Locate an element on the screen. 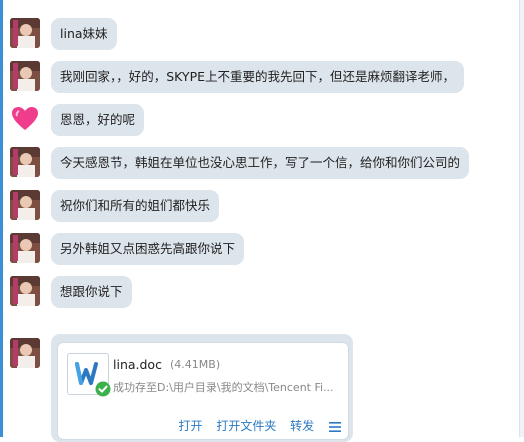 This screenshot has height=442, width=524. message-bubble: 今天感恩节，韩姐在单位也没心思工作，写了一个信，给你和你们公司的 is located at coordinates (260, 163).